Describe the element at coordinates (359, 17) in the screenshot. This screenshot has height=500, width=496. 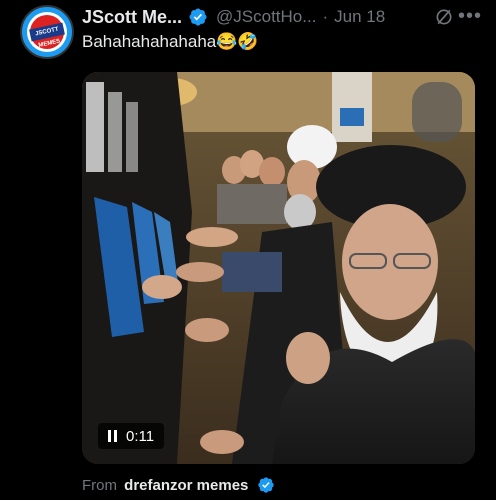
I see `tweet-date: Jun 18` at that location.